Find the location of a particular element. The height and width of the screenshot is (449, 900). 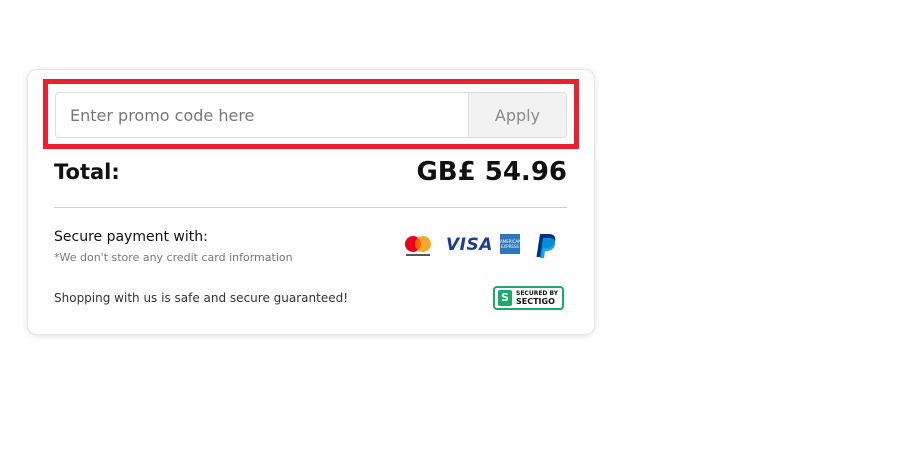

amex-icon: AMERICAN EXPRESS is located at coordinates (511, 244).